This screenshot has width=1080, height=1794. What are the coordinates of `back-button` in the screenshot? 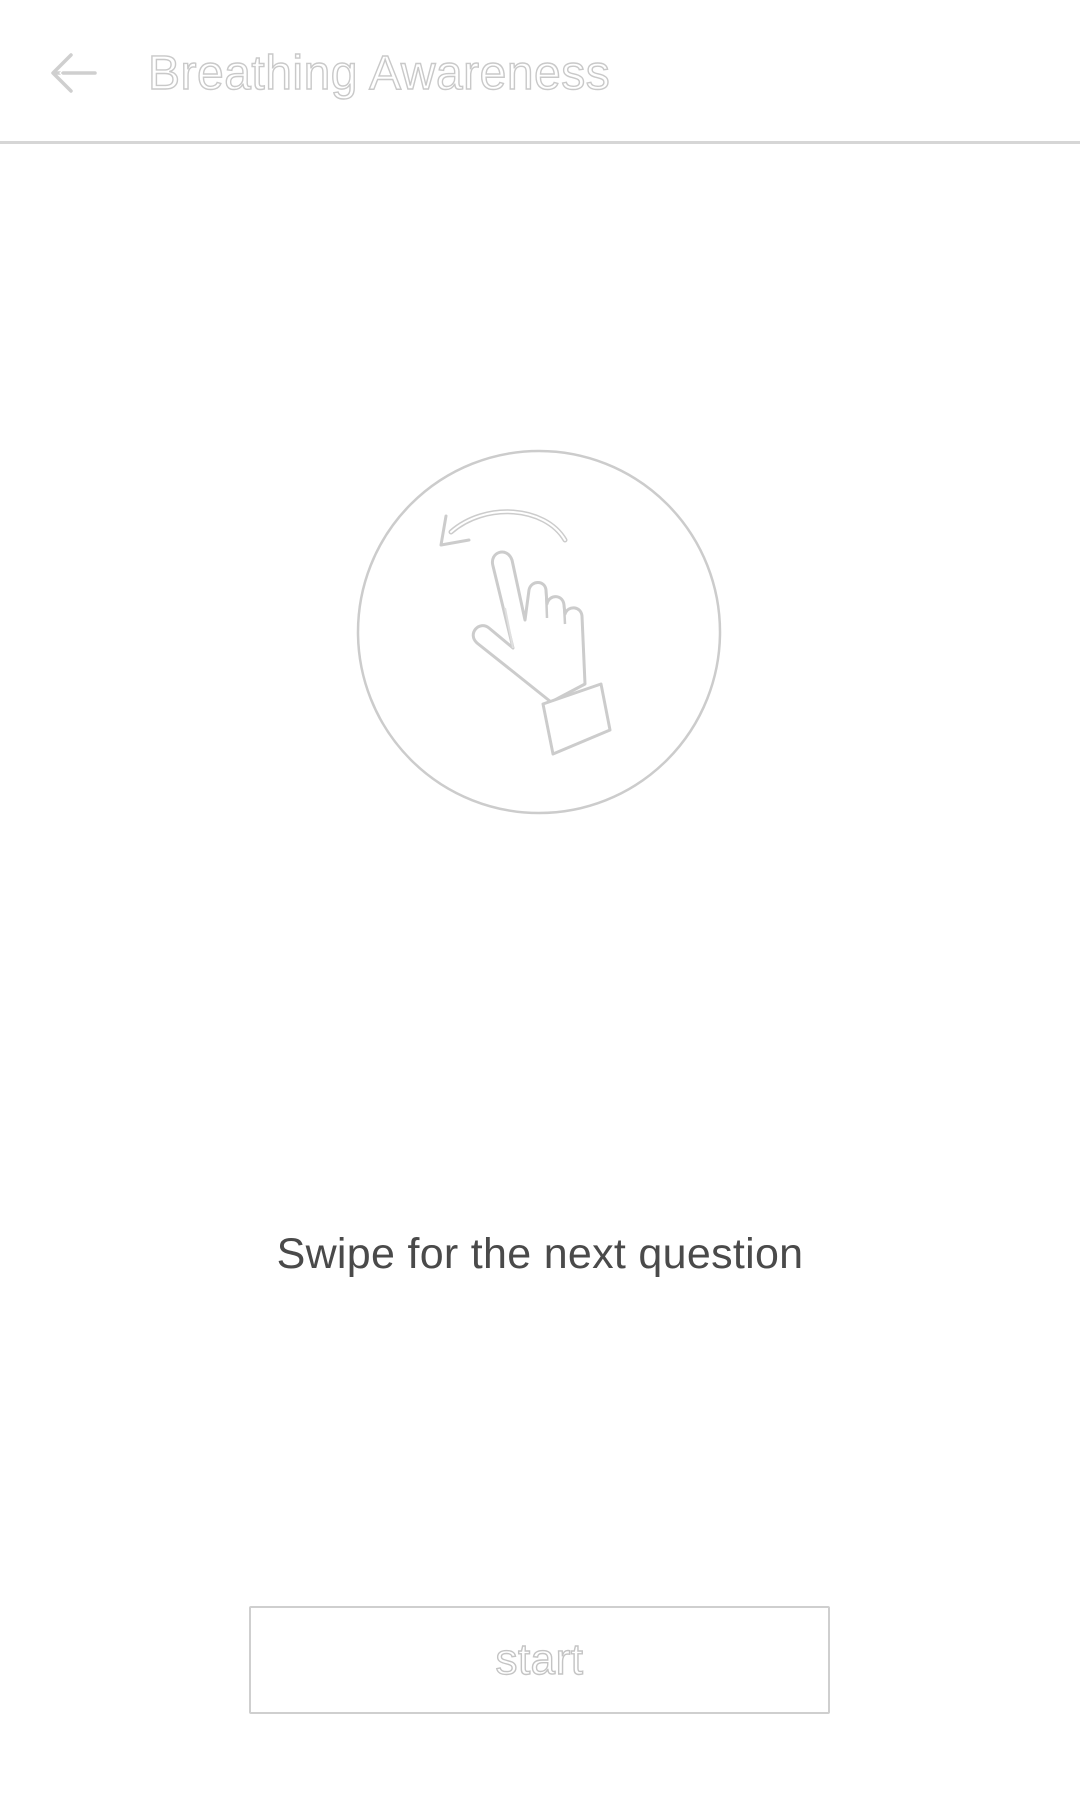 It's located at (73, 73).